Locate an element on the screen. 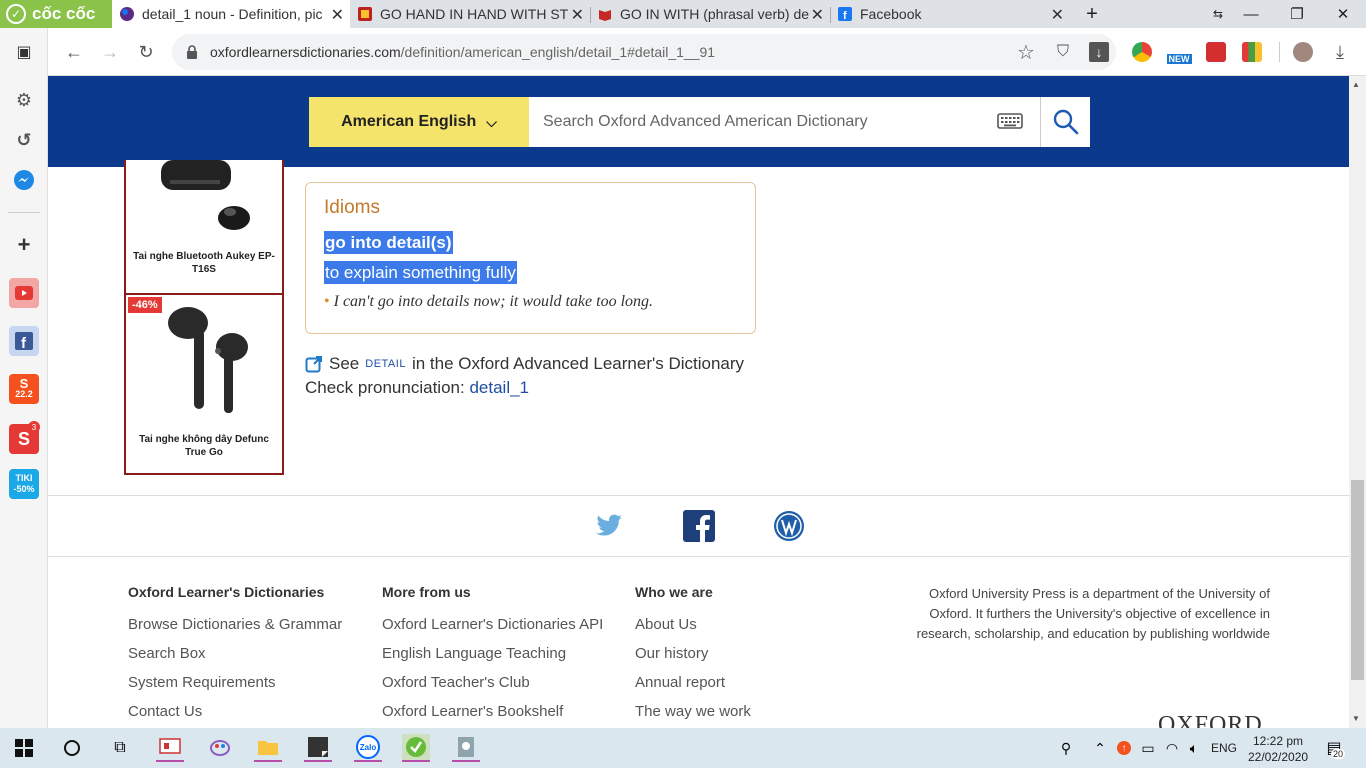 The image size is (1366, 768). ad-card: Tai nghe Bluetooth Aukey EP-T16S is located at coordinates (204, 227).